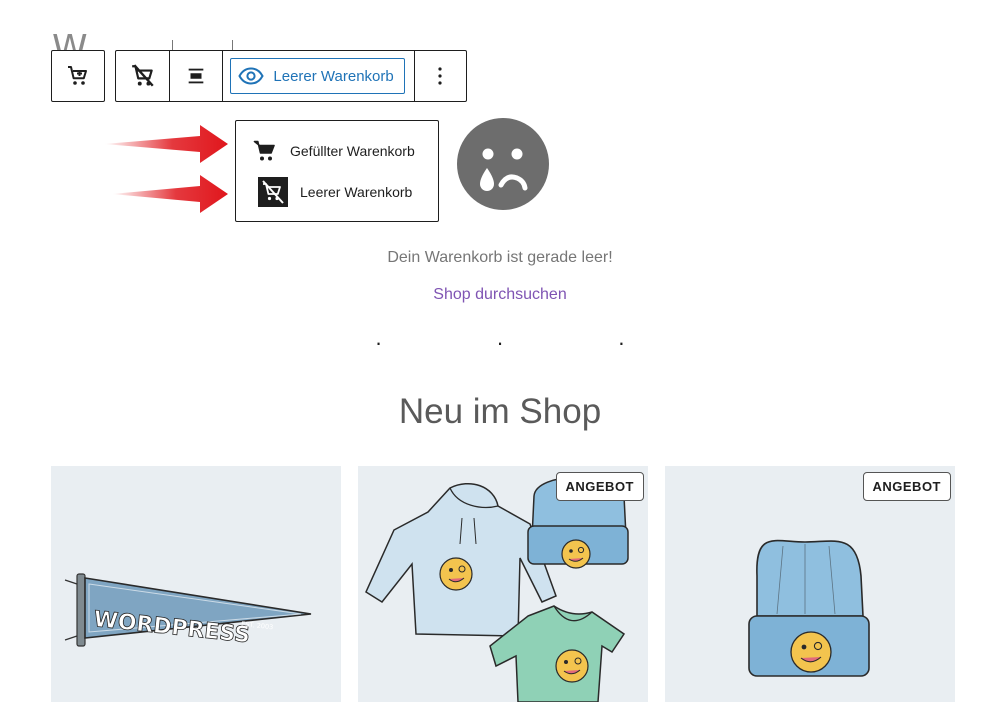  I want to click on block-options-button, so click(439, 76).